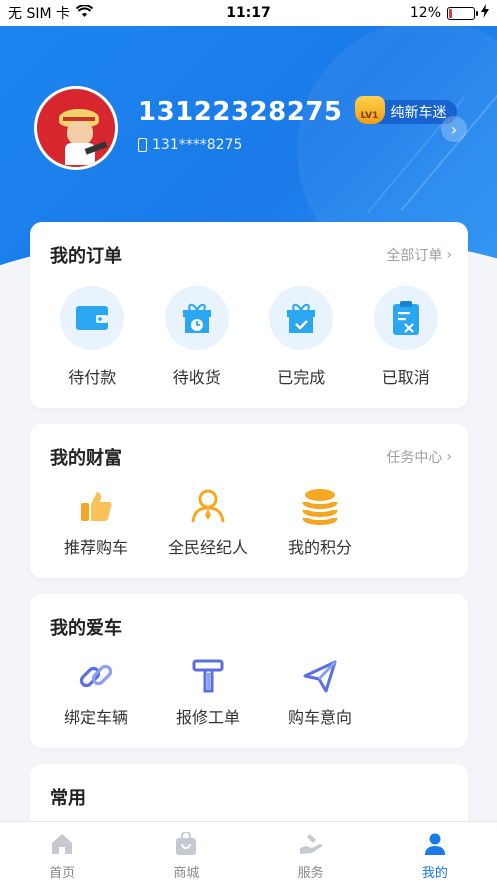  What do you see at coordinates (311, 846) in the screenshot?
I see `service-icon` at bounding box center [311, 846].